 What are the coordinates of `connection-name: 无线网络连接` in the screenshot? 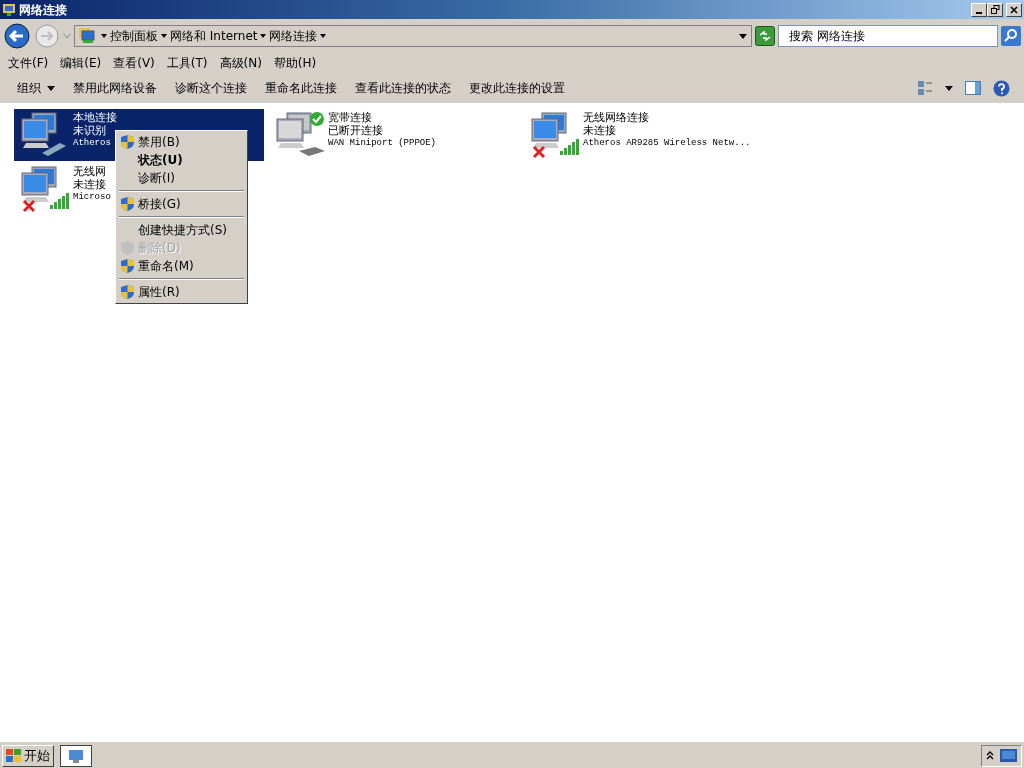 It's located at (616, 117).